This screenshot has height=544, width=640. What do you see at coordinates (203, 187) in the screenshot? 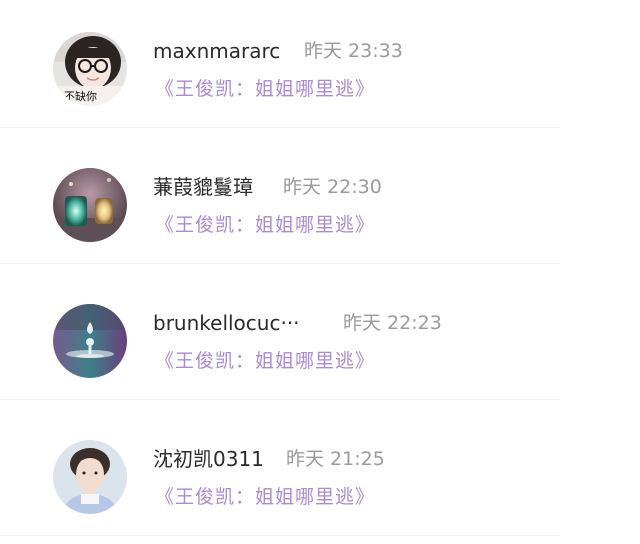
I see `username: 蒹葭貔鬘璋` at bounding box center [203, 187].